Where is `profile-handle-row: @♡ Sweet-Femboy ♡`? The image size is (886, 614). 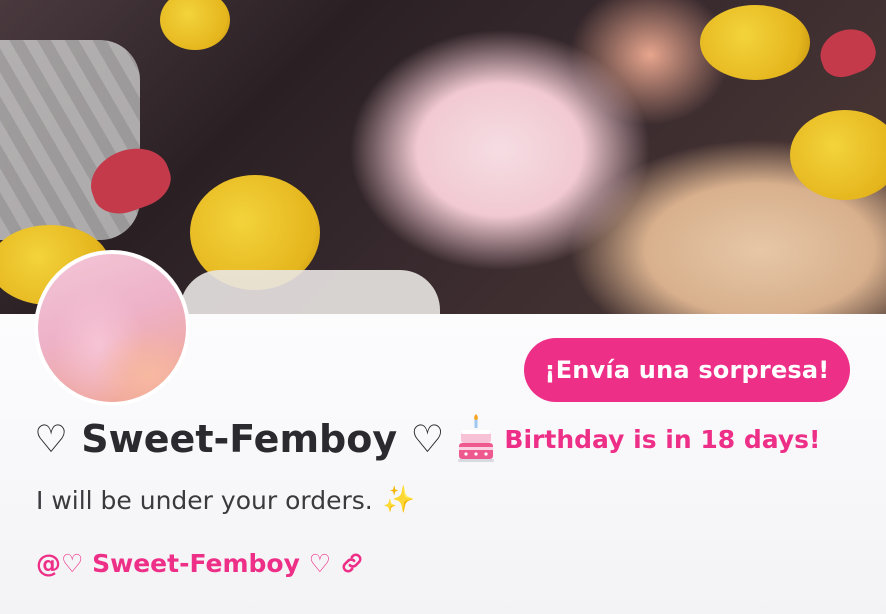 profile-handle-row: @♡ Sweet-Femboy ♡ is located at coordinates (200, 563).